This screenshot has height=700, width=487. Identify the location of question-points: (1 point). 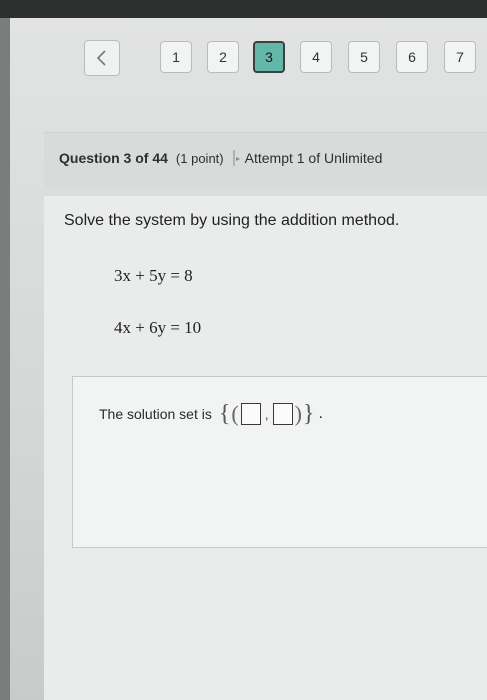
(199, 158).